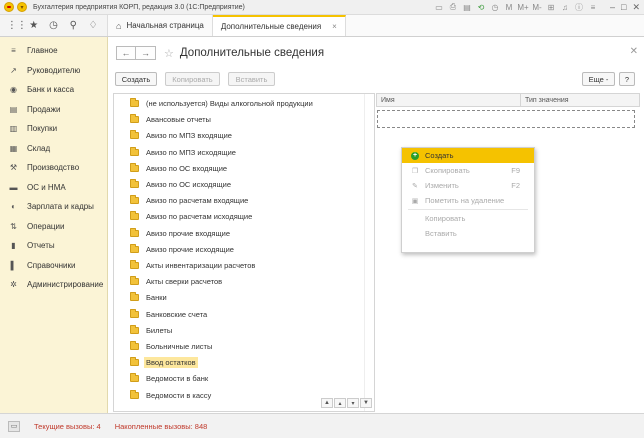 This screenshot has width=644, height=438. What do you see at coordinates (612, 7) in the screenshot?
I see `minimize-icon: –` at bounding box center [612, 7].